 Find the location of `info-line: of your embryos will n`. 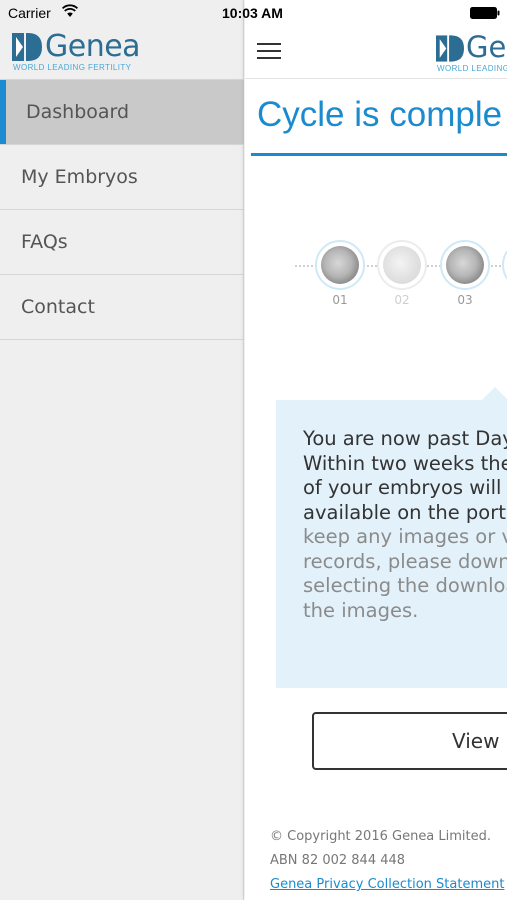

info-line: of your embryos will n is located at coordinates (405, 487).